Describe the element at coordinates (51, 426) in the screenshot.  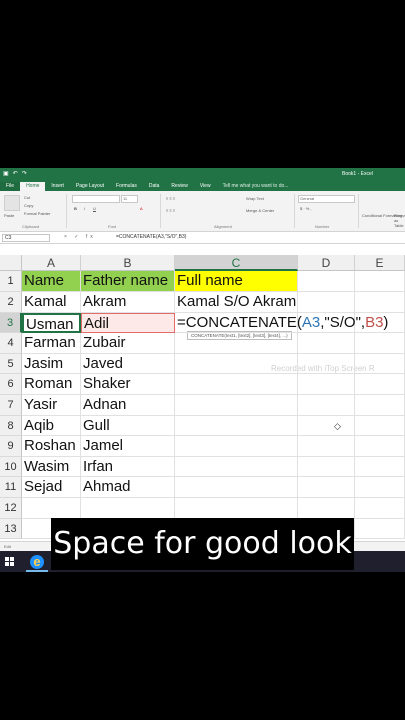
I see `cell-a8: Aqib` at that location.